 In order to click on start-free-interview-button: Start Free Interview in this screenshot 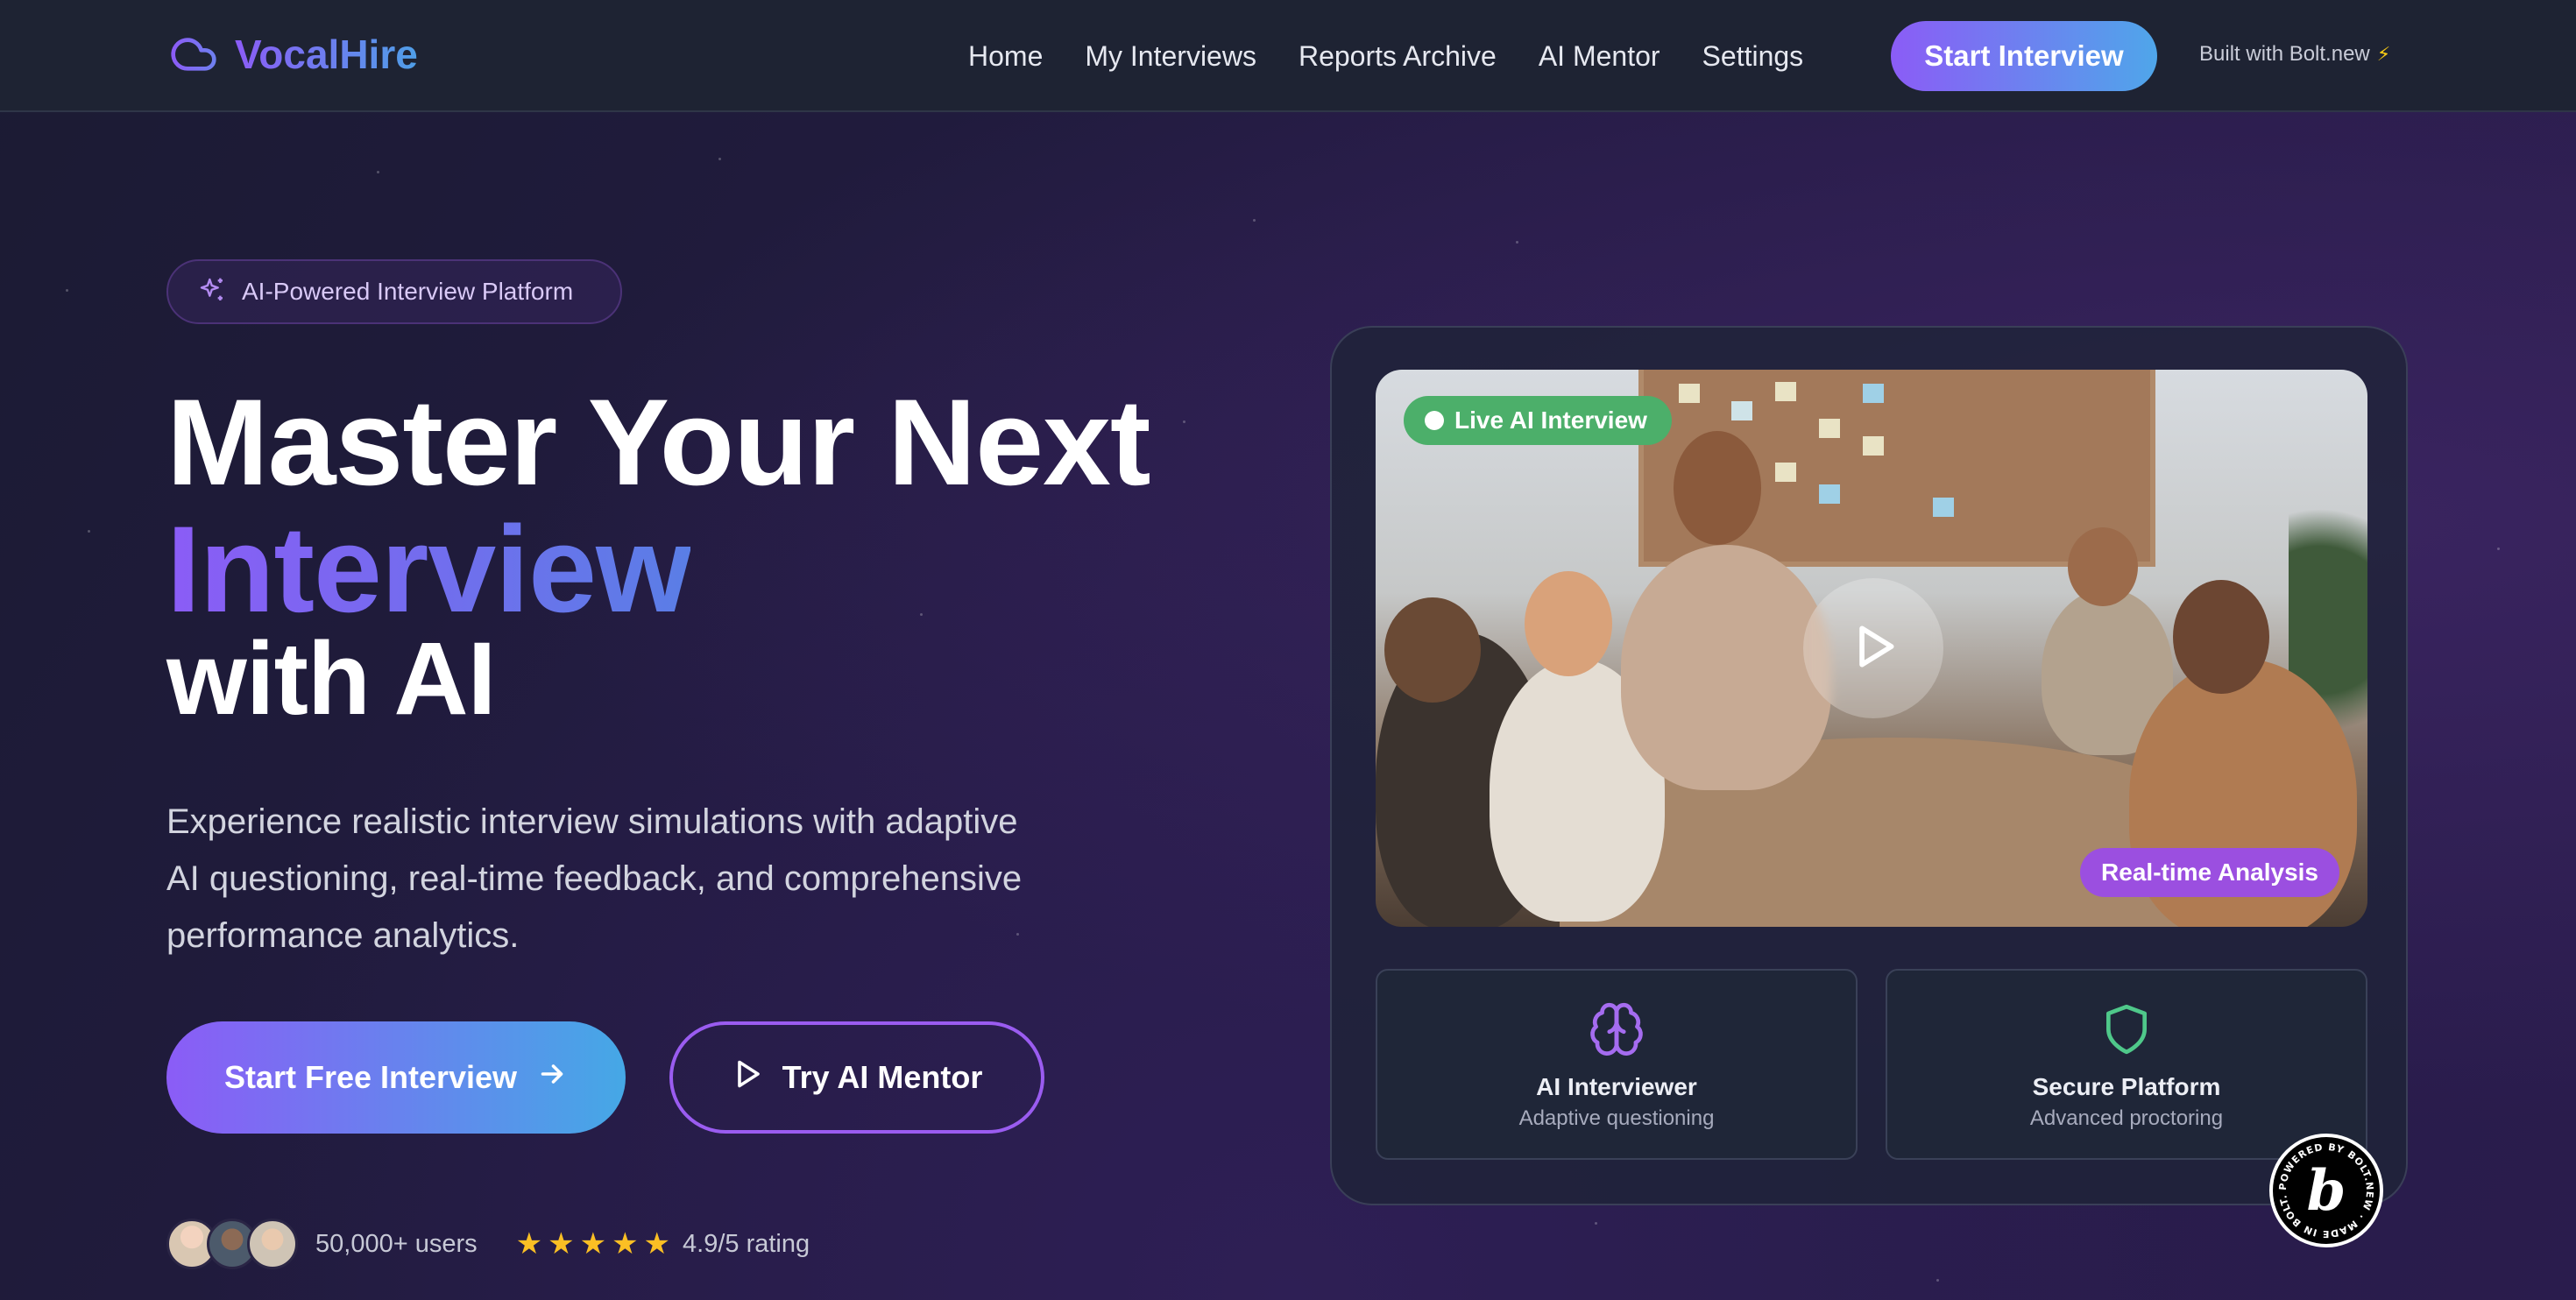, I will do `click(396, 1077)`.